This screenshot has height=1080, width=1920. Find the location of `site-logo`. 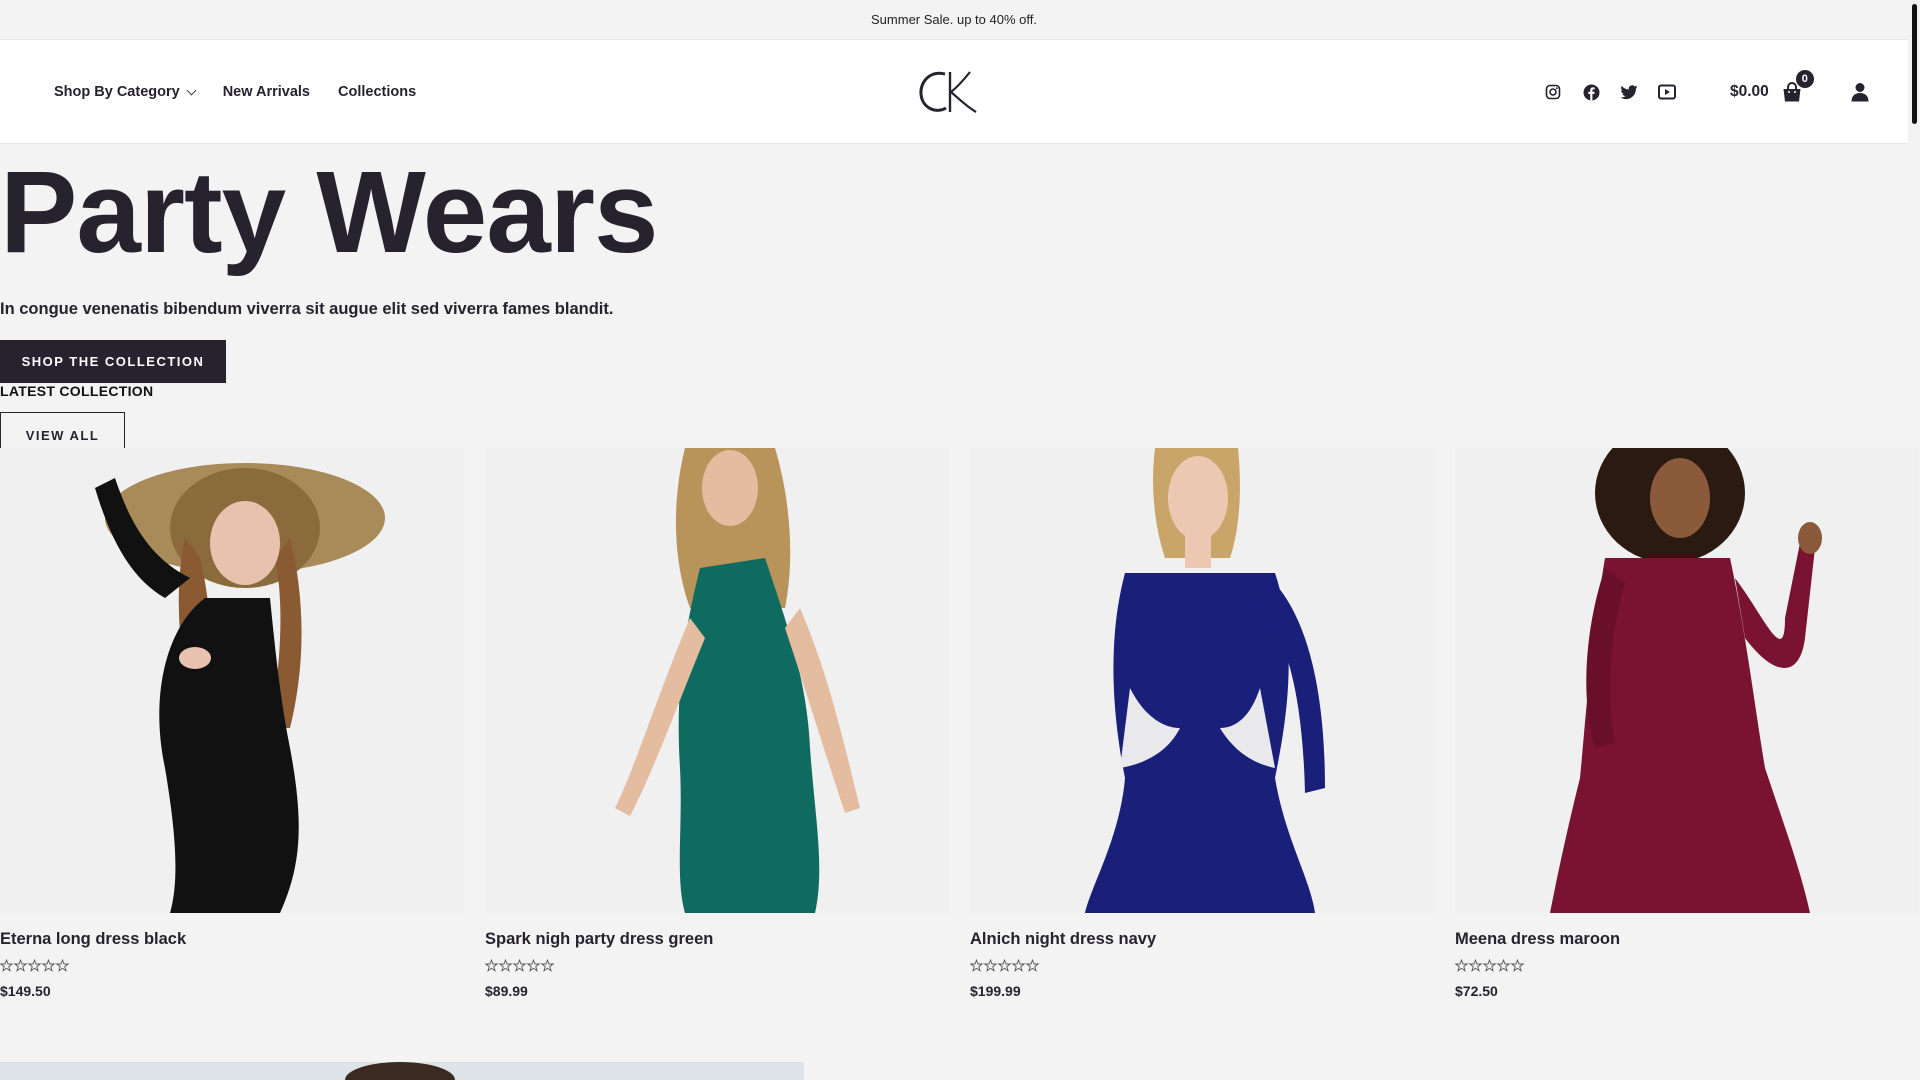

site-logo is located at coordinates (949, 92).